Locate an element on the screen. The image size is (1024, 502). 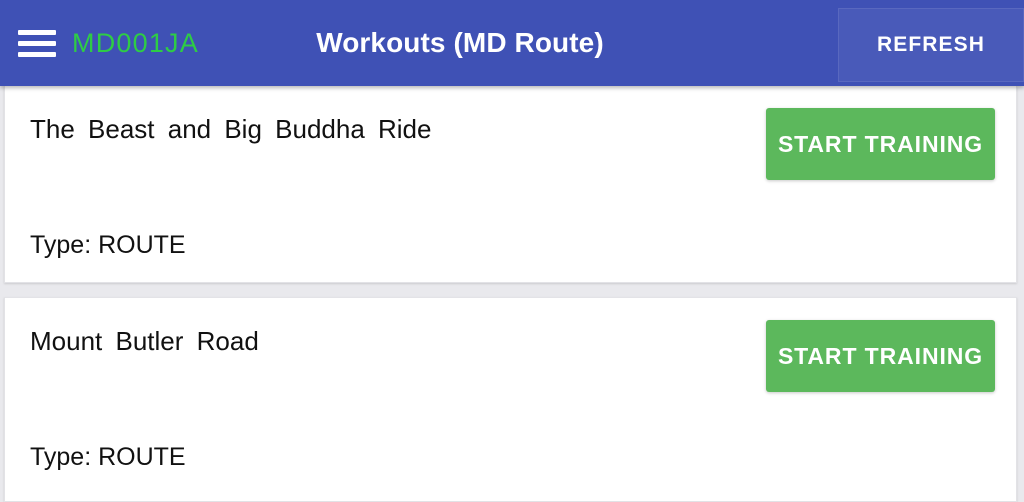
workout-name: Mount Butler Road is located at coordinates (144, 341).